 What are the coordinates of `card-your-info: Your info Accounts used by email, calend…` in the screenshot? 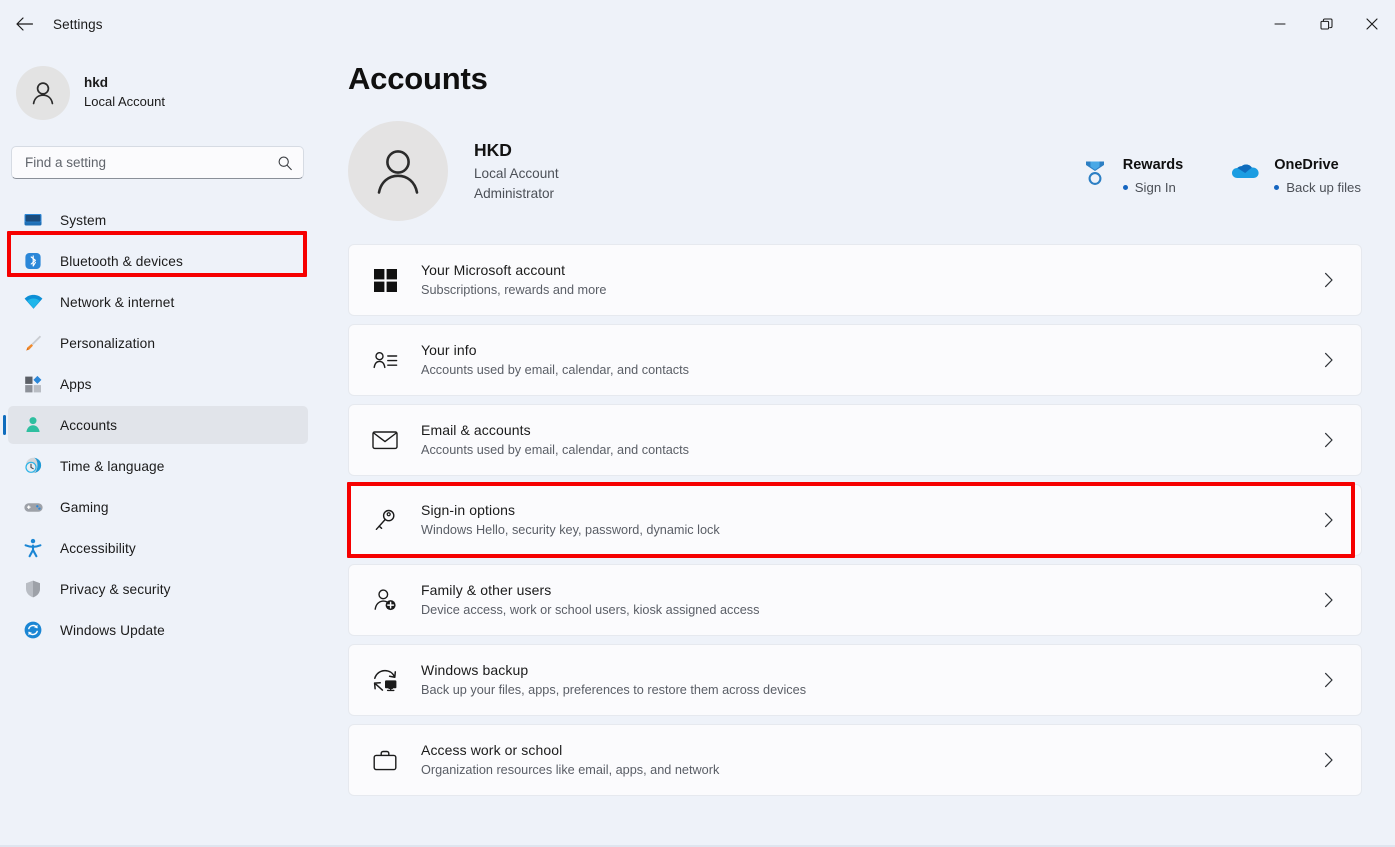 It's located at (855, 360).